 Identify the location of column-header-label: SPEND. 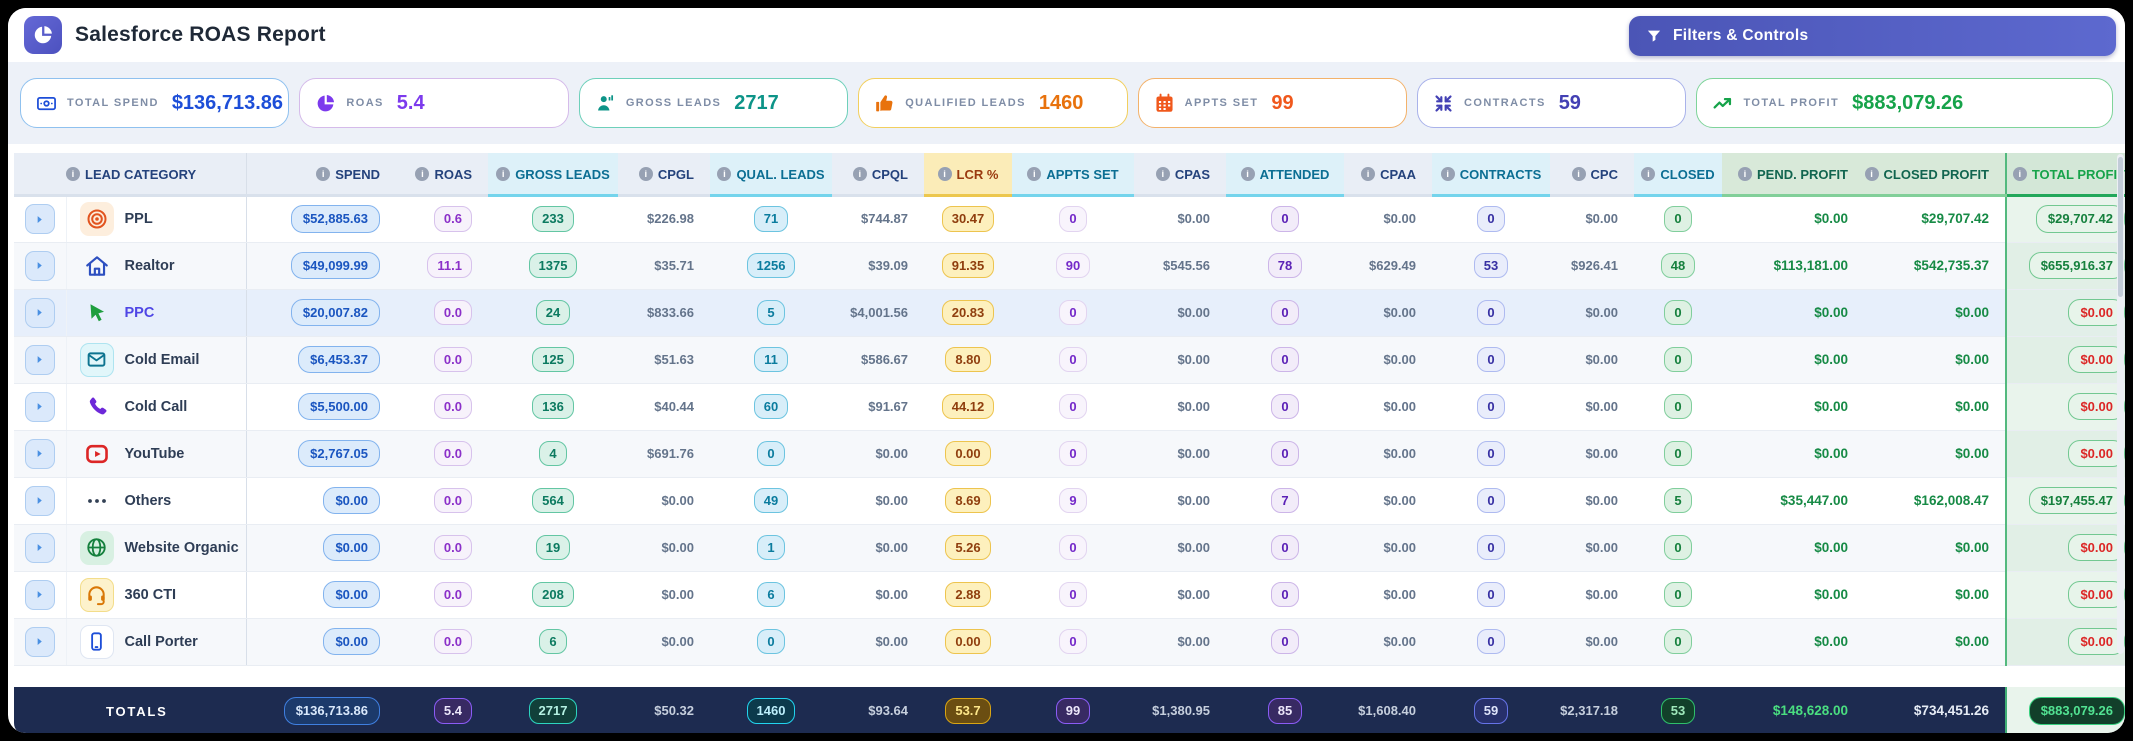
(357, 174).